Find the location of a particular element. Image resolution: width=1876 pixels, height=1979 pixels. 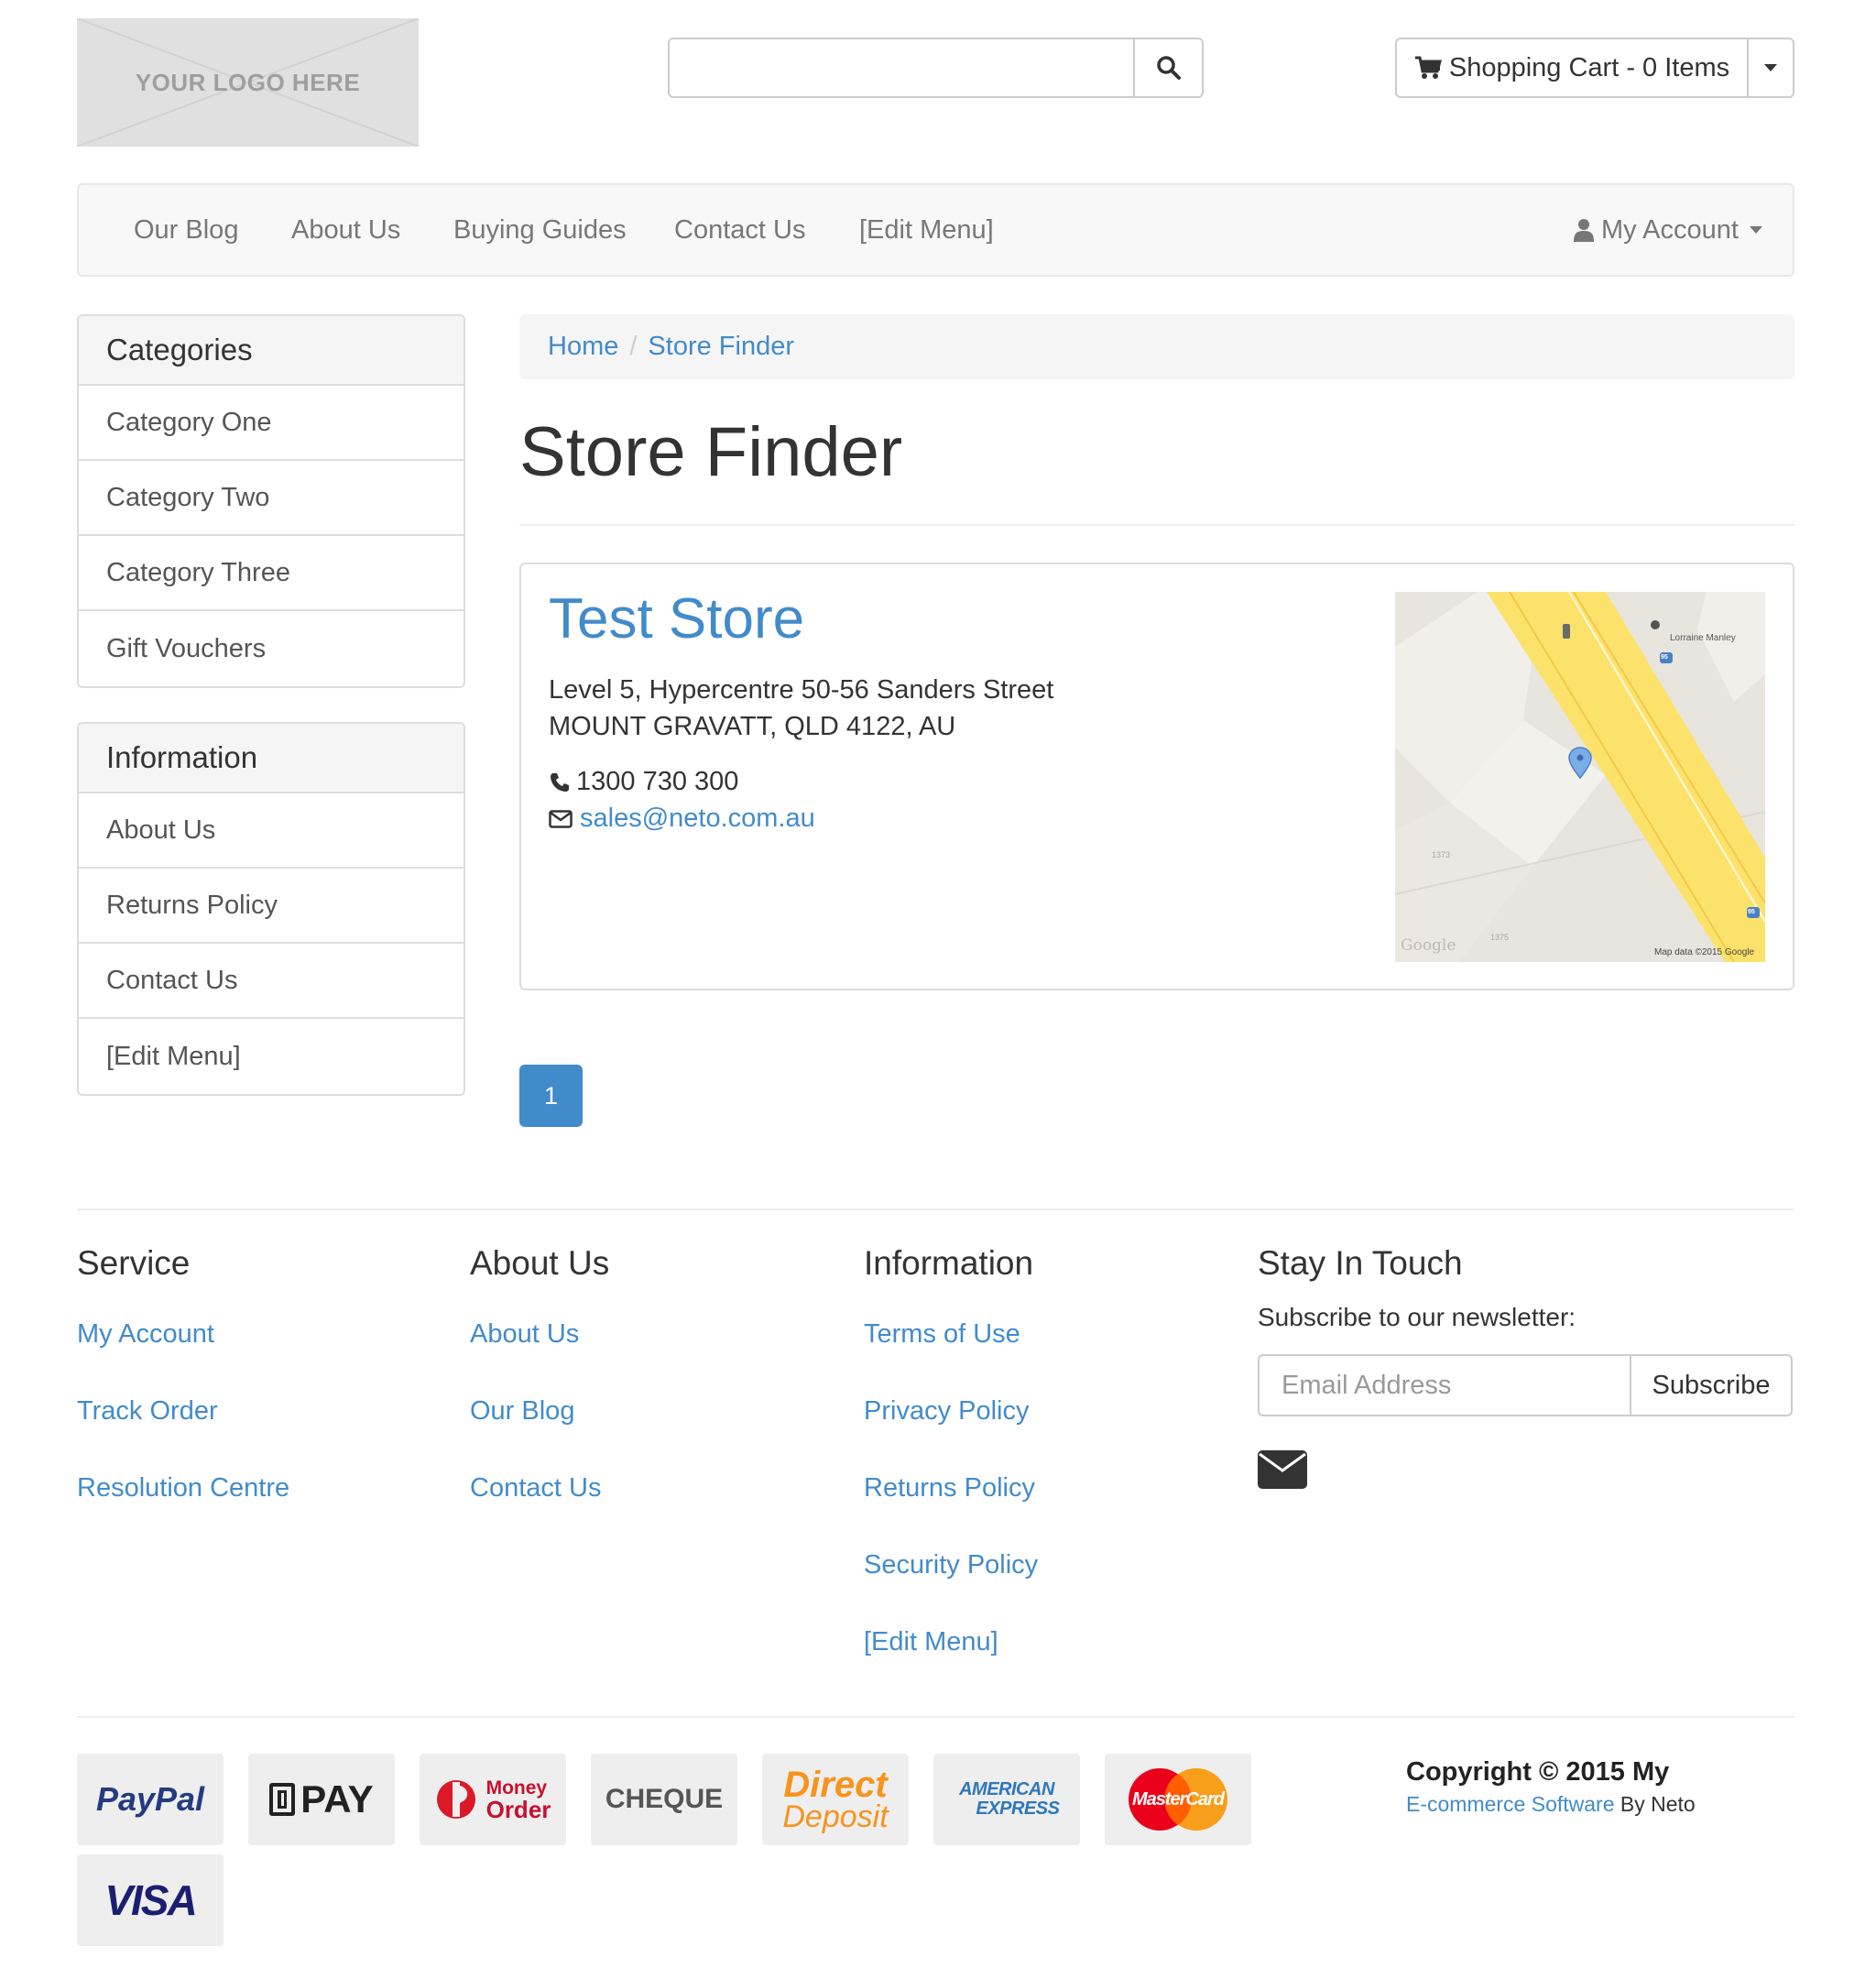

my-account-menu: My Account is located at coordinates (1668, 230).